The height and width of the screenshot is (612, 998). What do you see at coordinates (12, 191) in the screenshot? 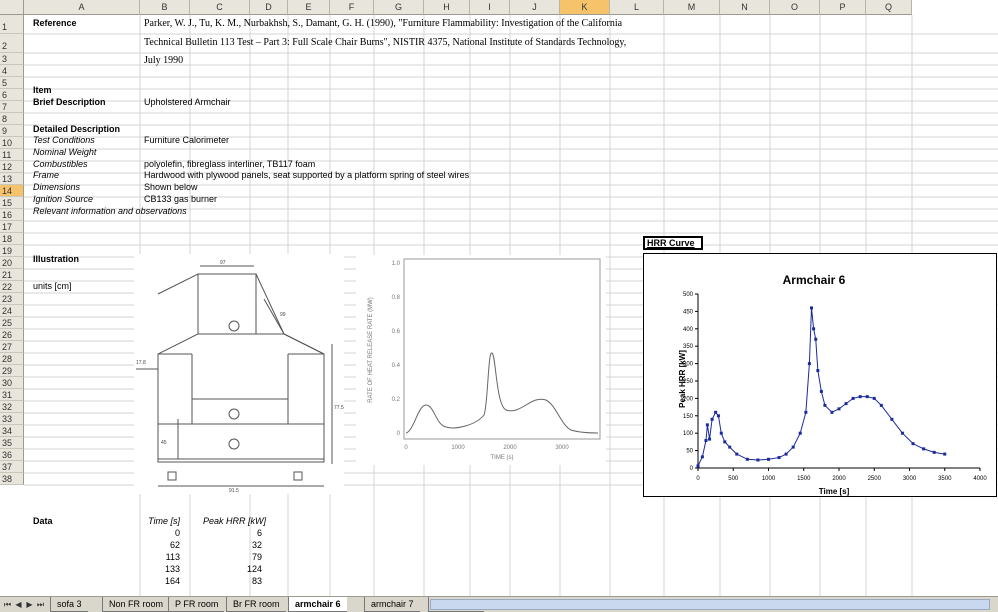
I see `row-header-14: 14` at bounding box center [12, 191].